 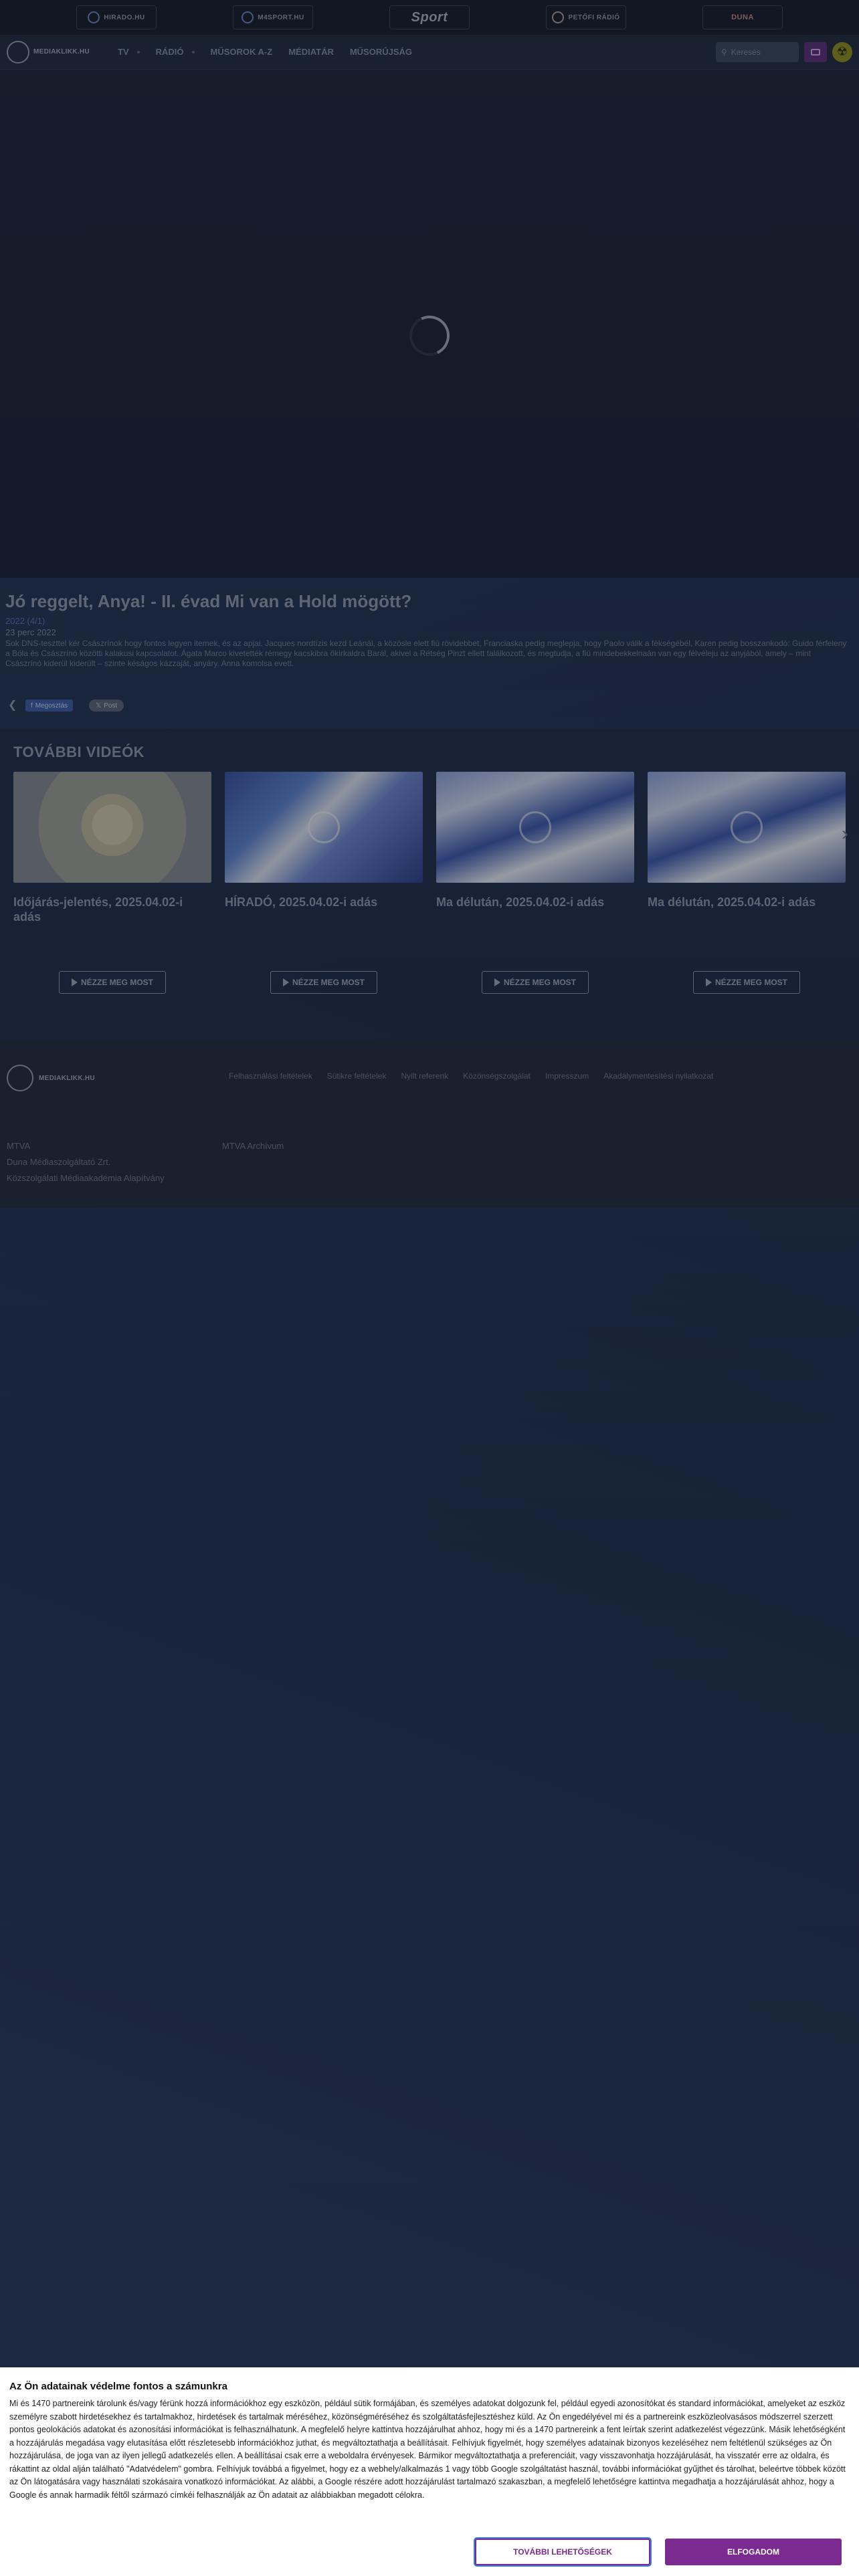 What do you see at coordinates (658, 2552) in the screenshot?
I see `cookie-actions: TOVÁBBI LEHETŐSÉGEK ELFOGADOM` at bounding box center [658, 2552].